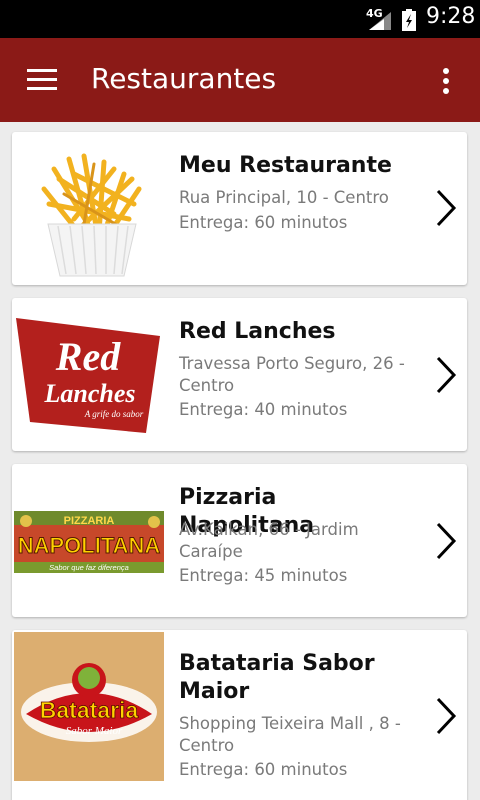 The image size is (480, 800). Describe the element at coordinates (240, 19) in the screenshot. I see `status-bar: 4G 9:28` at that location.